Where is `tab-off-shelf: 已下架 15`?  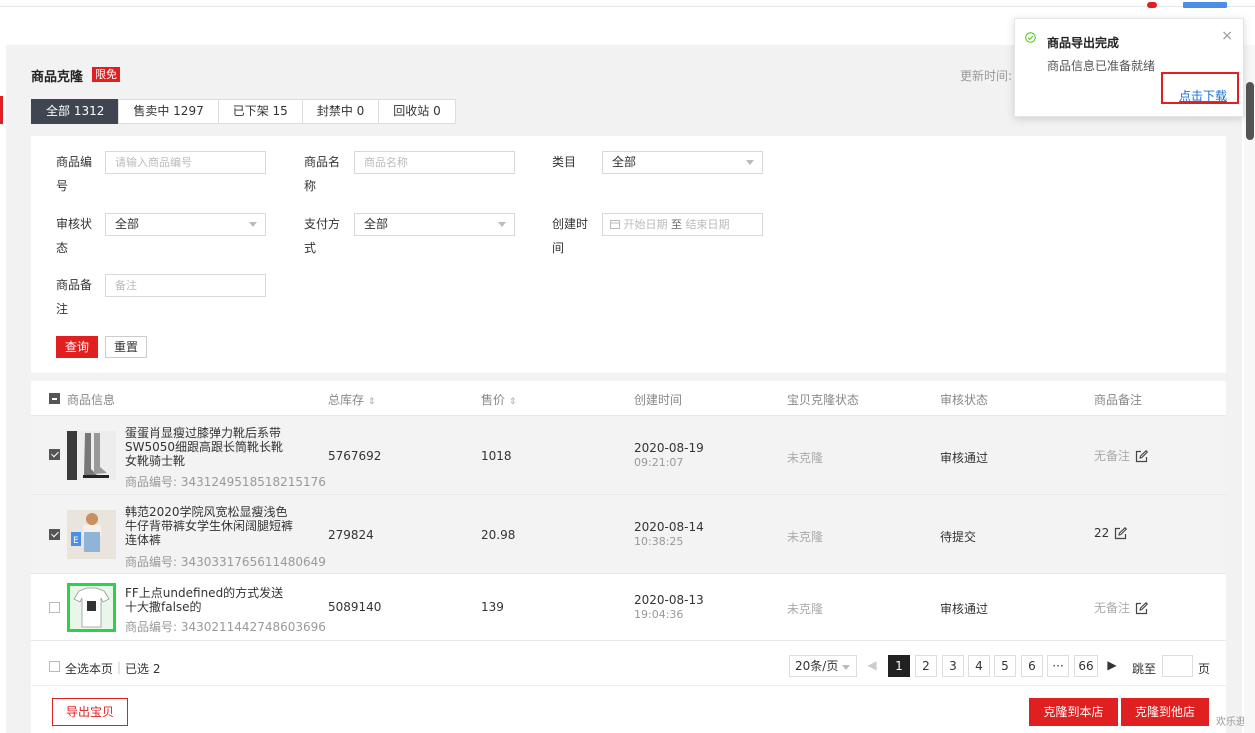 tab-off-shelf: 已下架 15 is located at coordinates (260, 111).